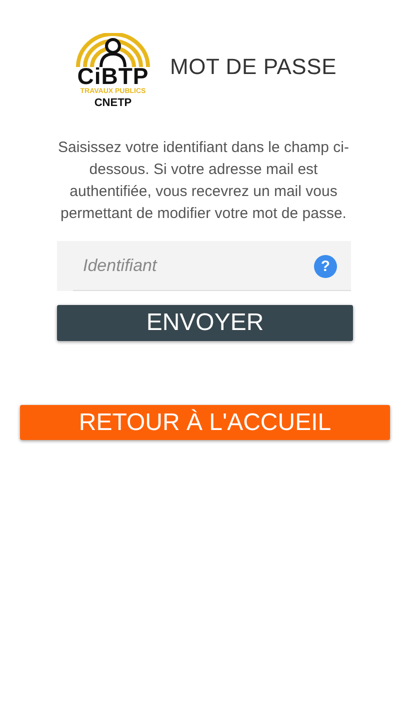  Describe the element at coordinates (113, 103) in the screenshot. I see `logo-org: CNETP` at that location.